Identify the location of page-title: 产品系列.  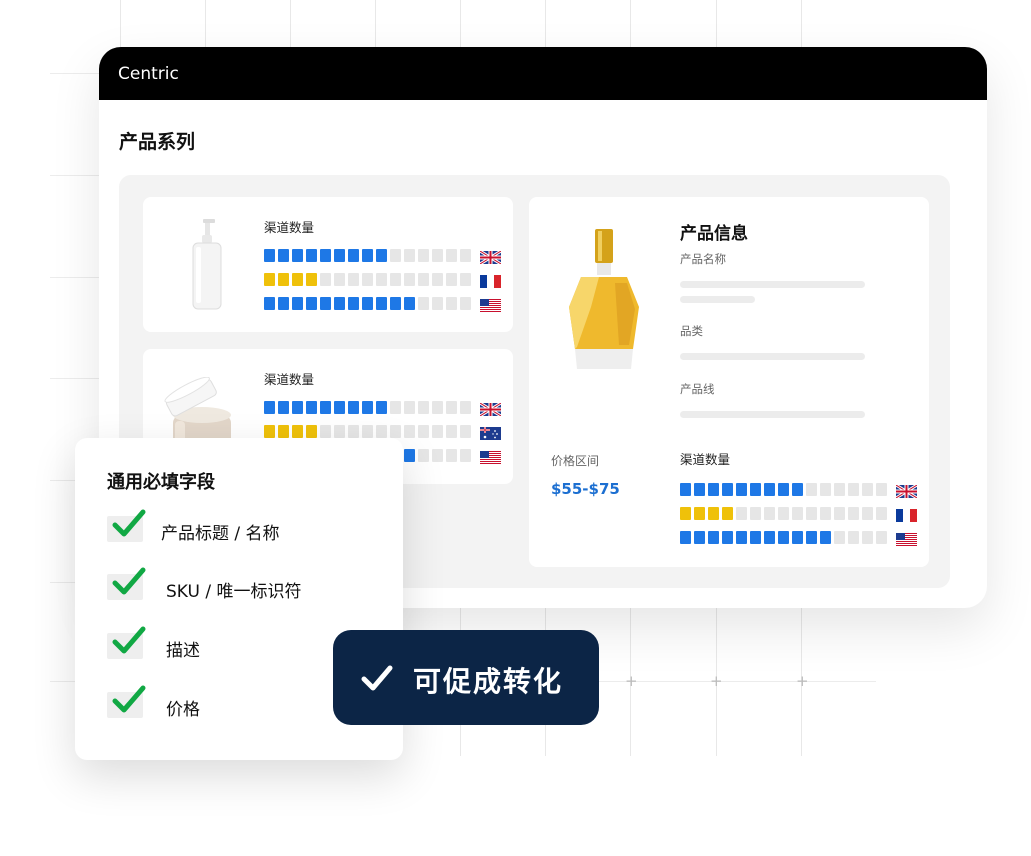
(157, 142).